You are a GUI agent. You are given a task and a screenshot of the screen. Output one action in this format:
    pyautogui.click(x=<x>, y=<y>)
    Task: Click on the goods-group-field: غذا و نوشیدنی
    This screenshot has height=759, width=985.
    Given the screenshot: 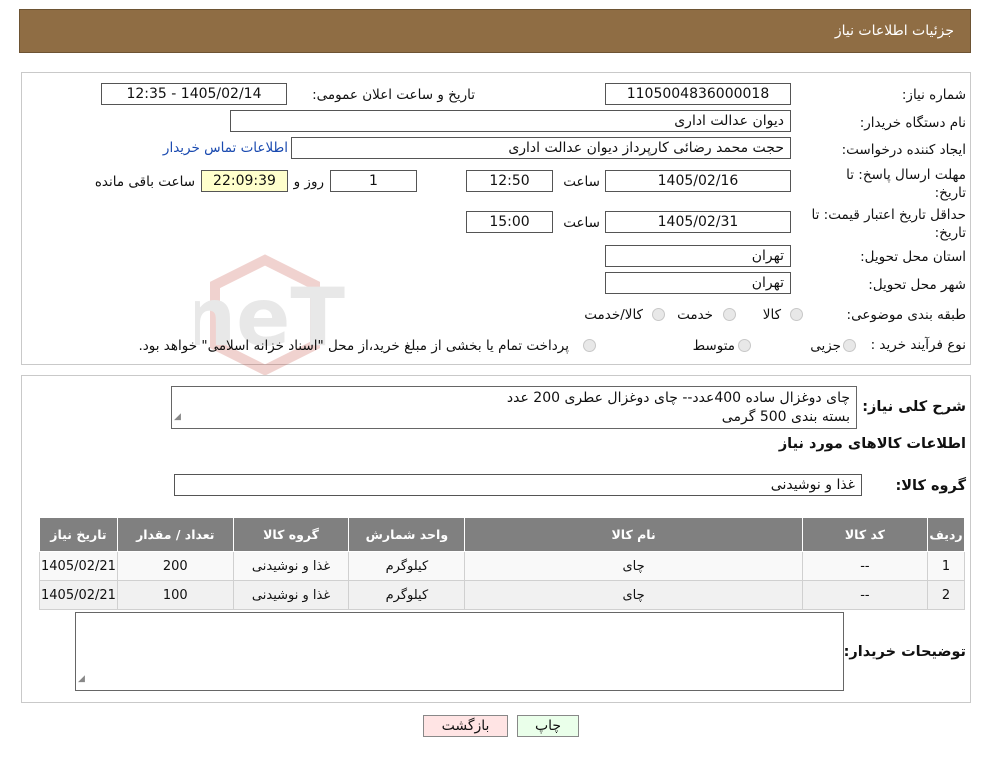 What is the action you would take?
    pyautogui.click(x=518, y=485)
    